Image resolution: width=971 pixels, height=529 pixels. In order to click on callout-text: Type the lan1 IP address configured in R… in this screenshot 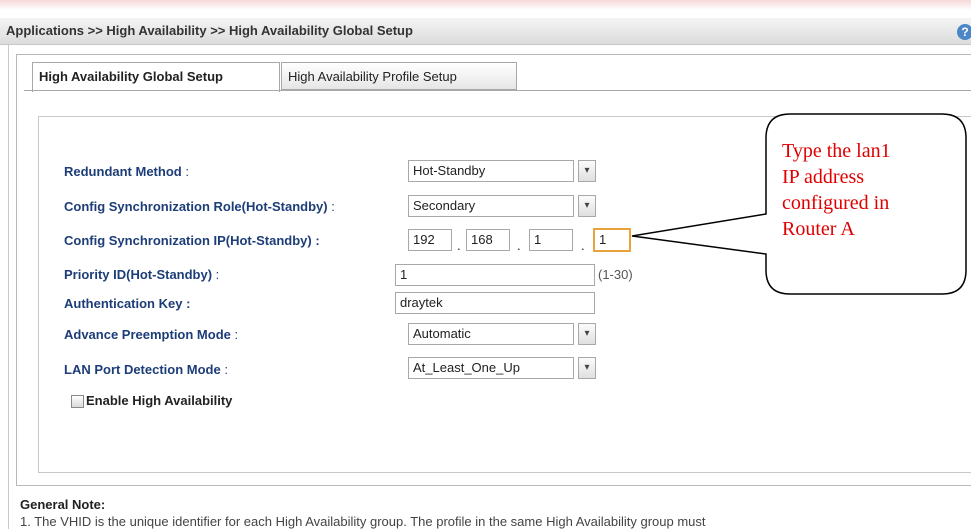, I will do `click(869, 190)`.